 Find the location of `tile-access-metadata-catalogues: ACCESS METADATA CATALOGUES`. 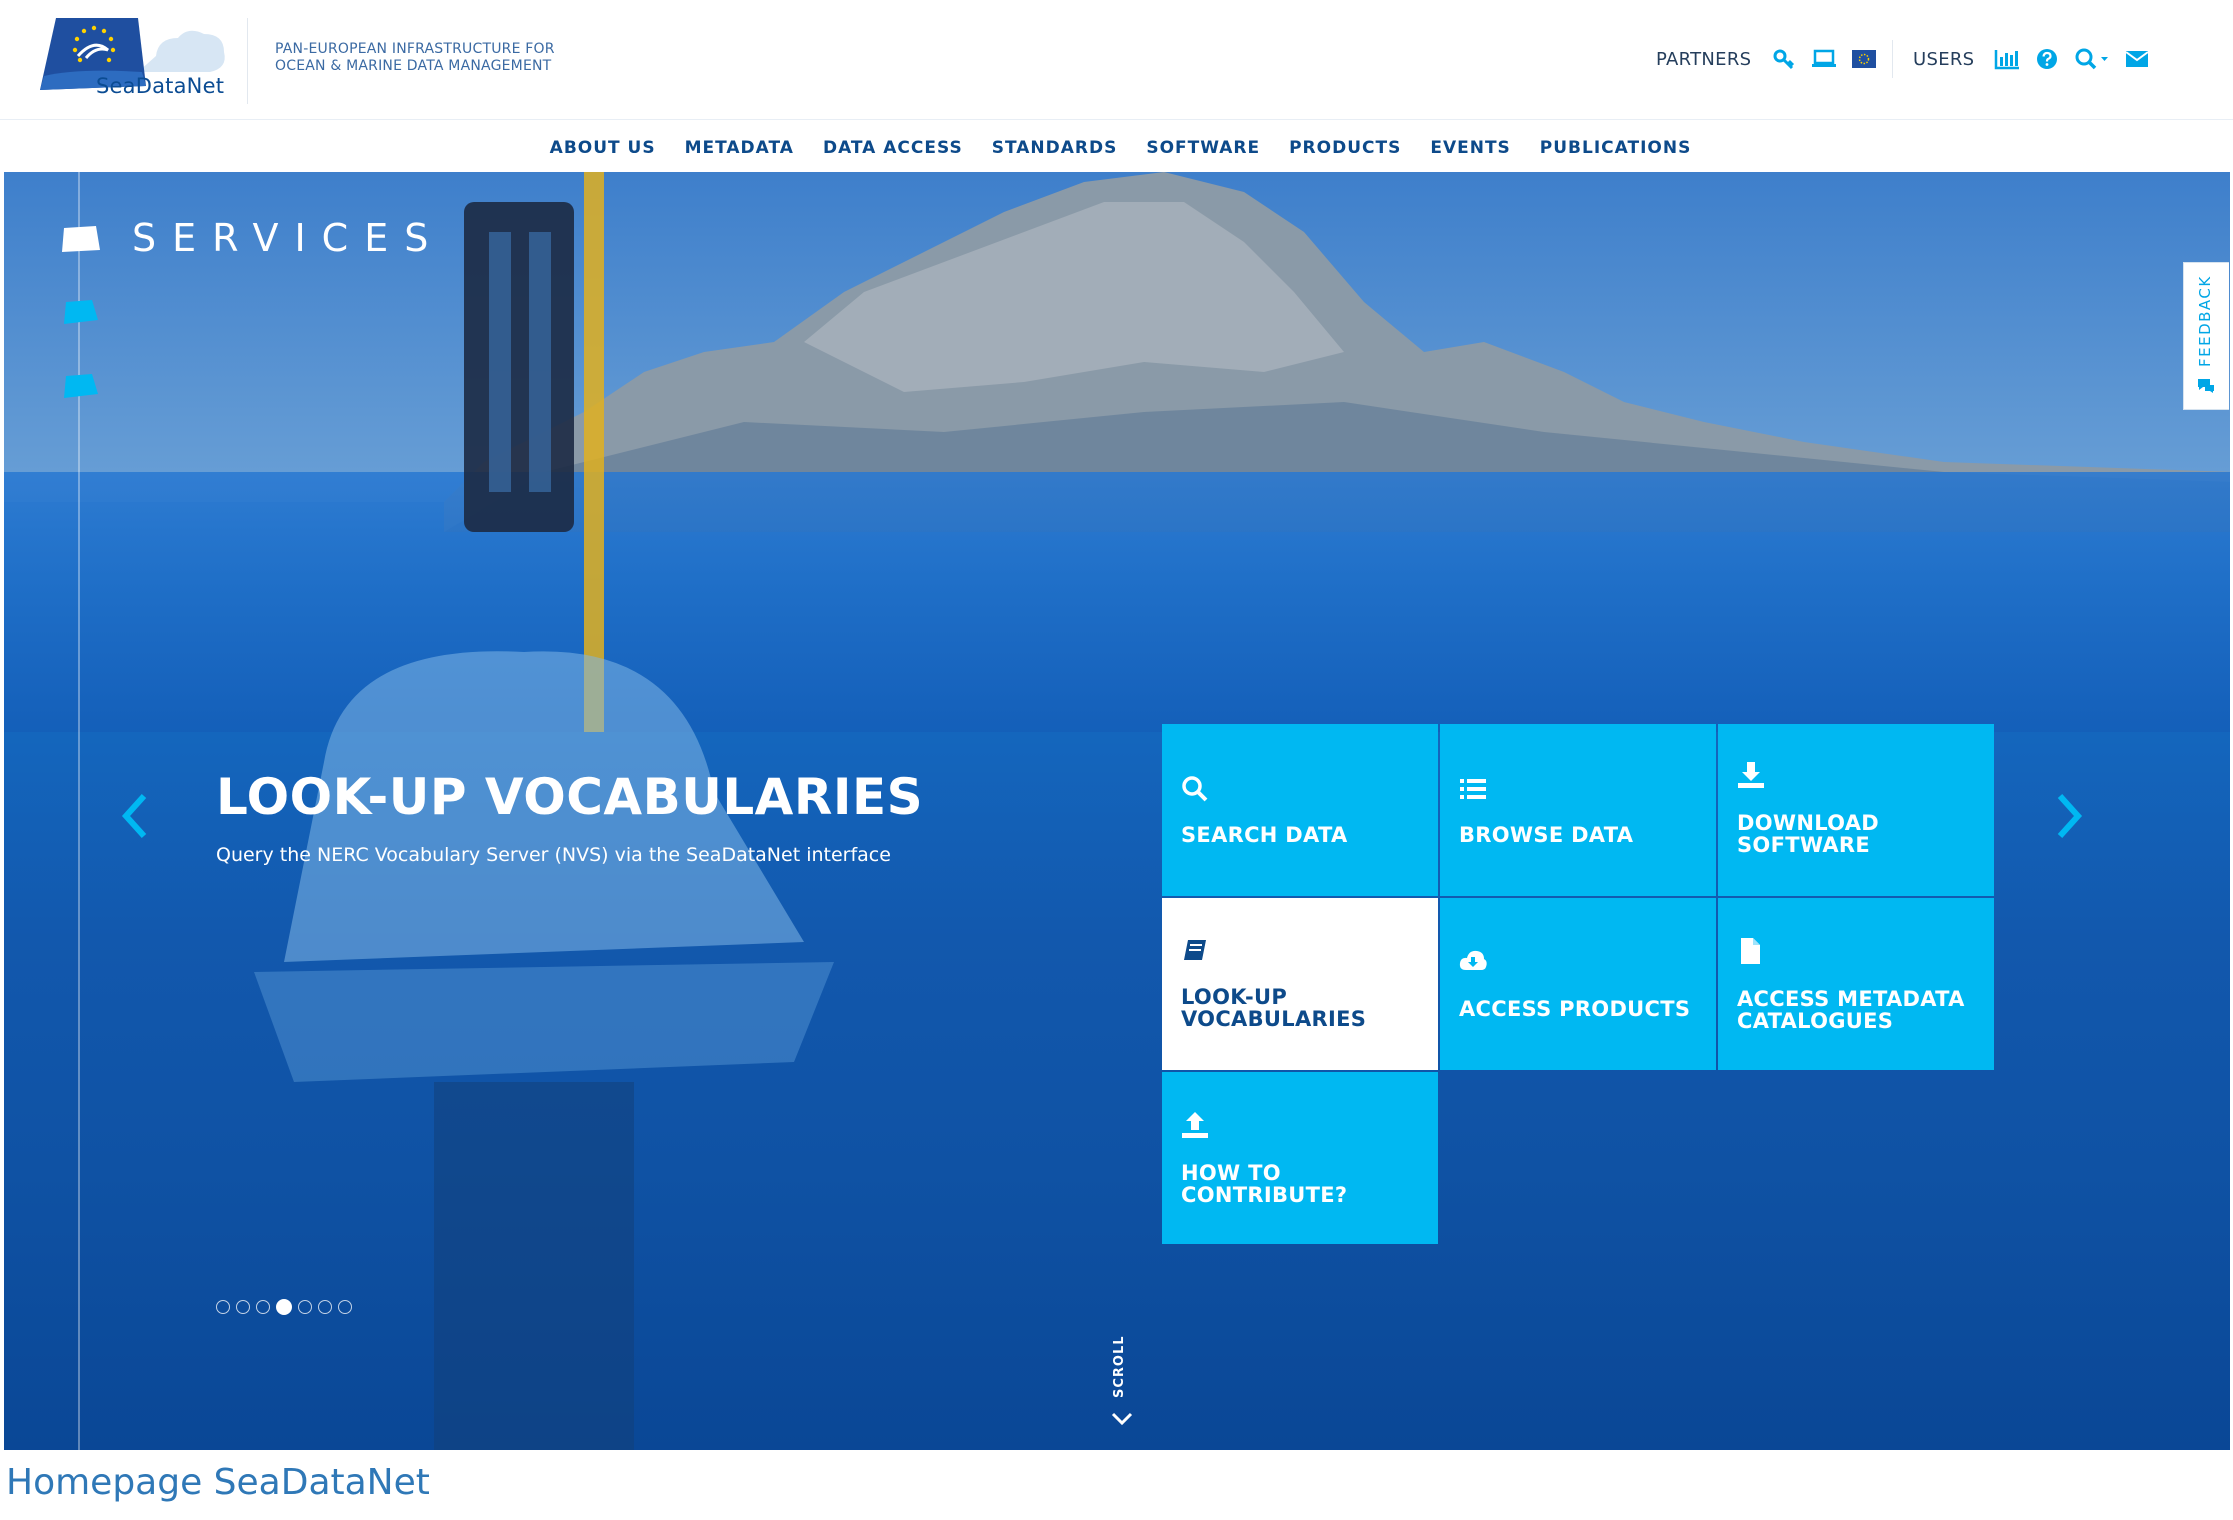

tile-access-metadata-catalogues: ACCESS METADATA CATALOGUES is located at coordinates (1856, 984).